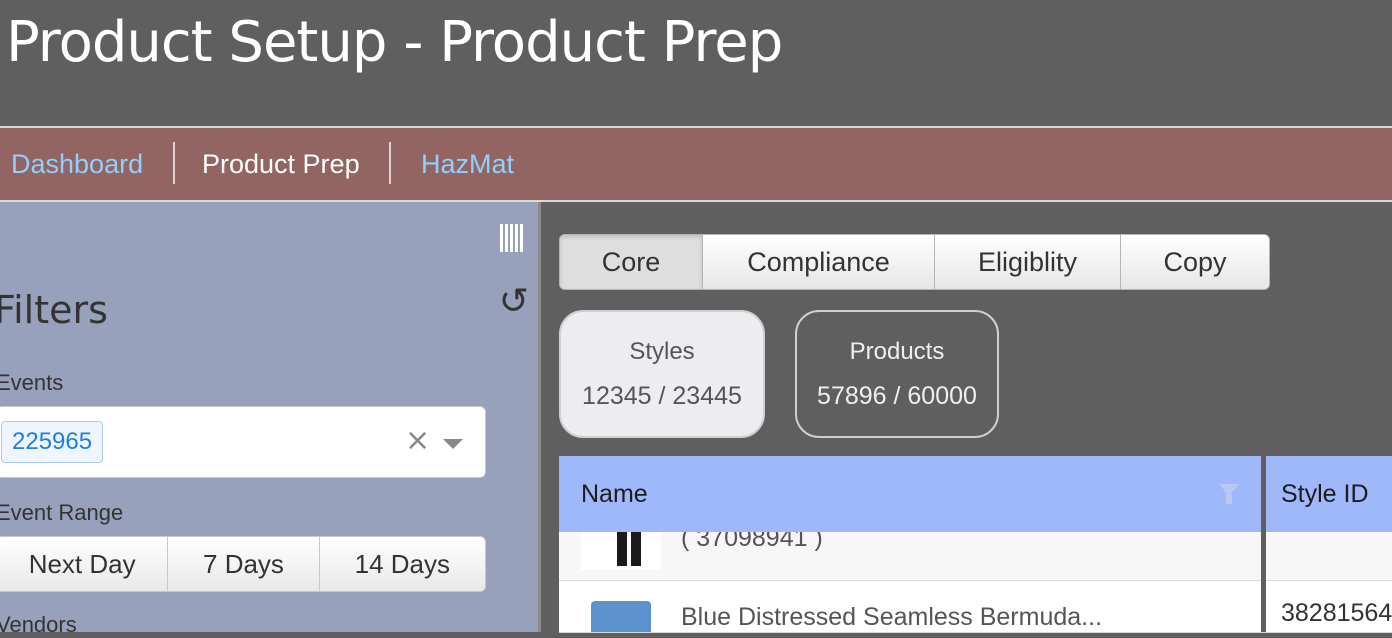 The image size is (1392, 638). I want to click on clear-icon: ×, so click(417, 441).